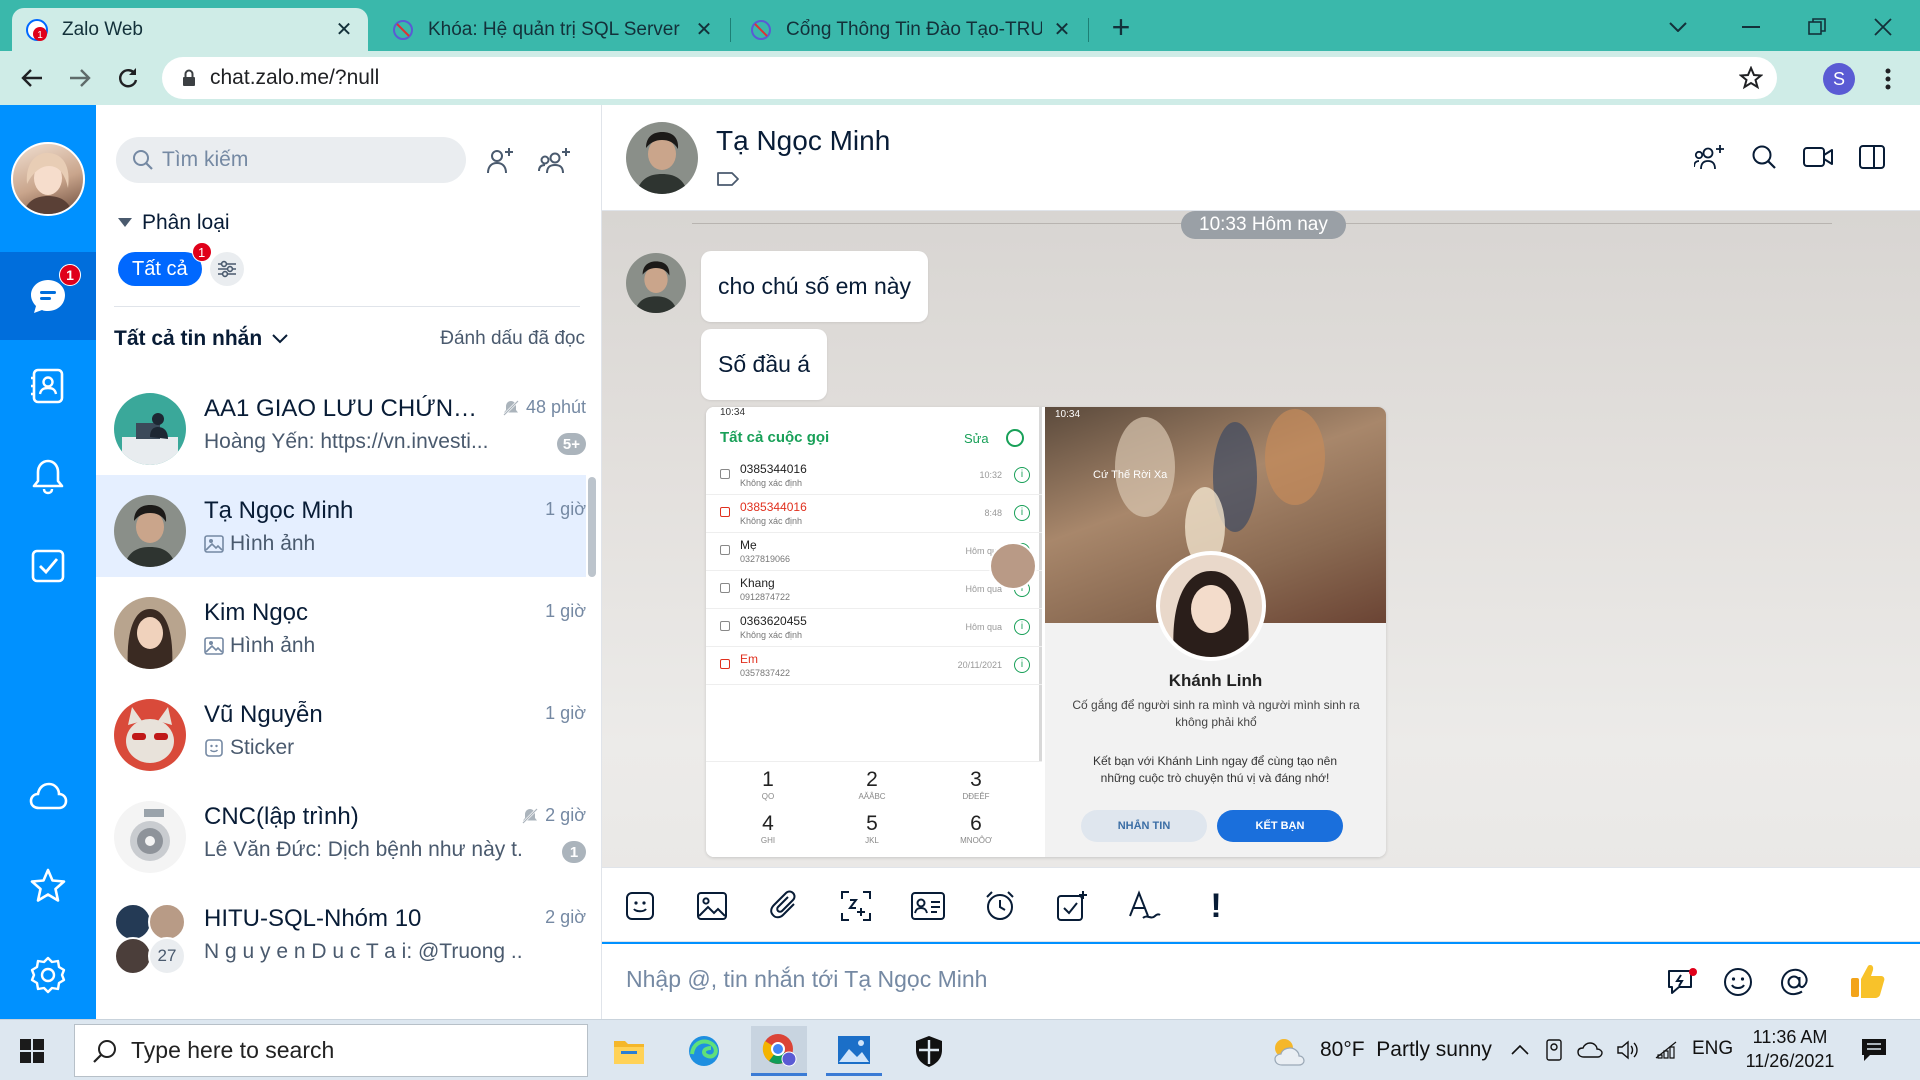 Image resolution: width=1920 pixels, height=1080 pixels. Describe the element at coordinates (555, 161) in the screenshot. I see `create-group-icon` at that location.